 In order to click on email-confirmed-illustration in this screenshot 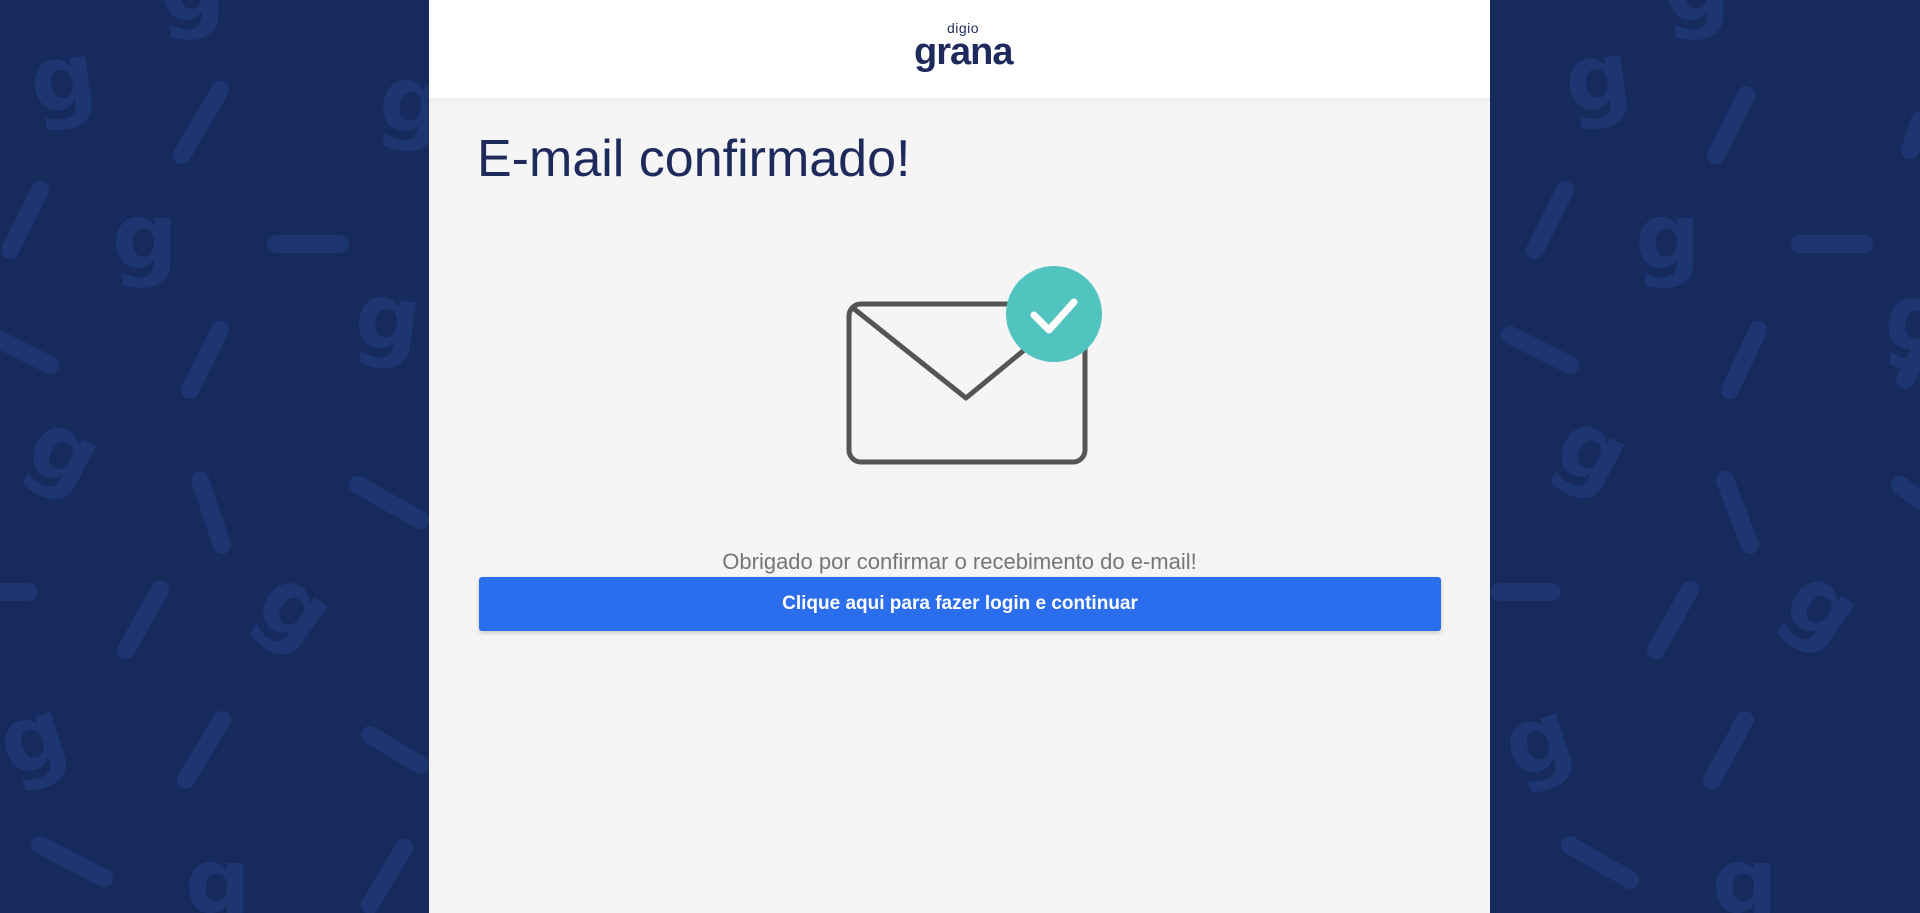, I will do `click(960, 367)`.